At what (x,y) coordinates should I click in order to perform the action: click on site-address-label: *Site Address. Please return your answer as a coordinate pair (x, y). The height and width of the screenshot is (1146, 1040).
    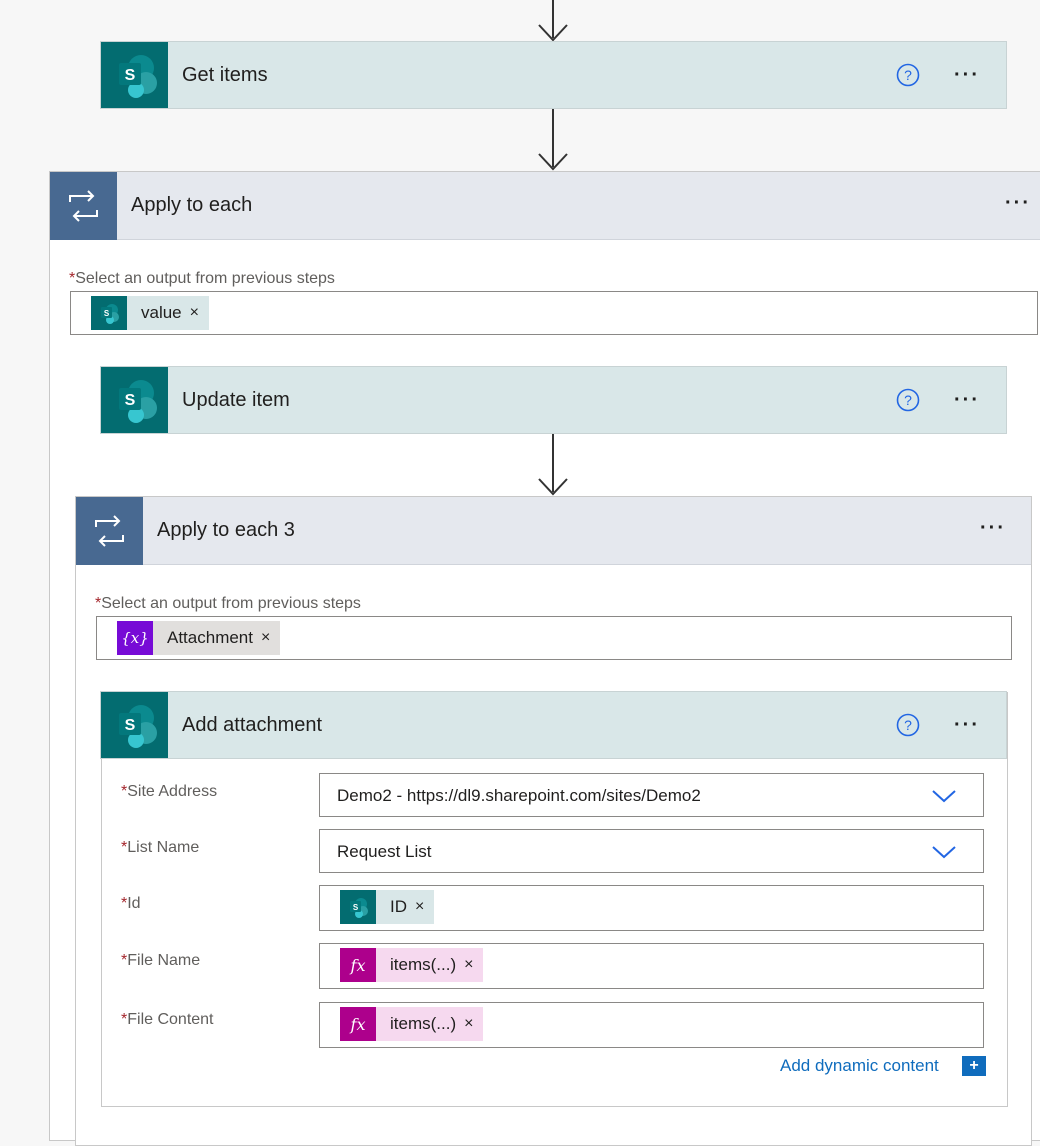
    Looking at the image, I should click on (169, 791).